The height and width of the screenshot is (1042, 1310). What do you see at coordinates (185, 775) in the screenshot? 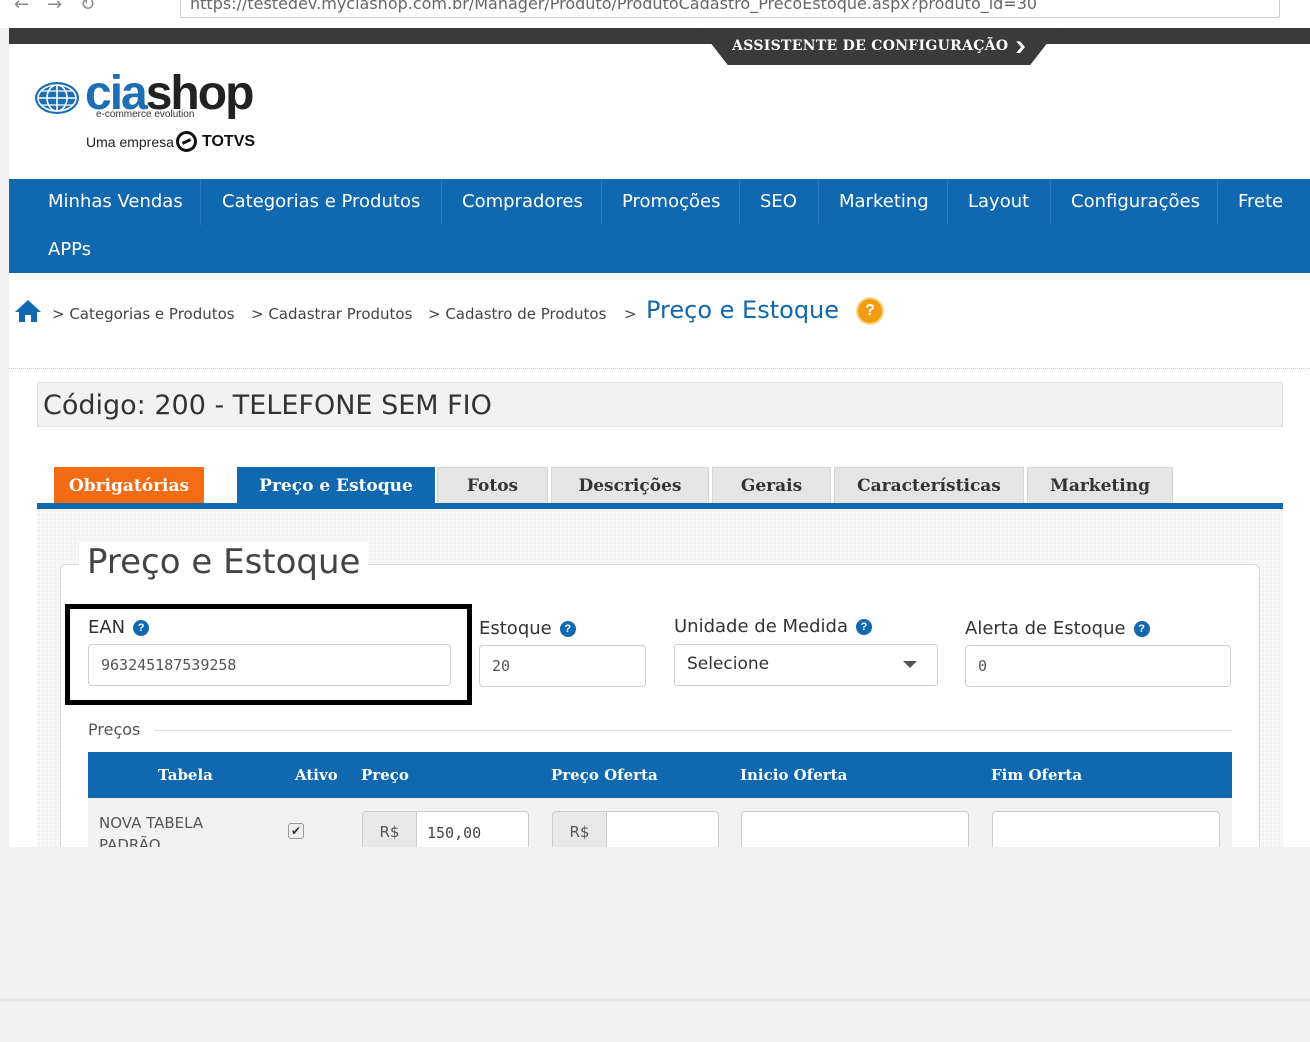
I see `column-header-tabela: Tabela` at bounding box center [185, 775].